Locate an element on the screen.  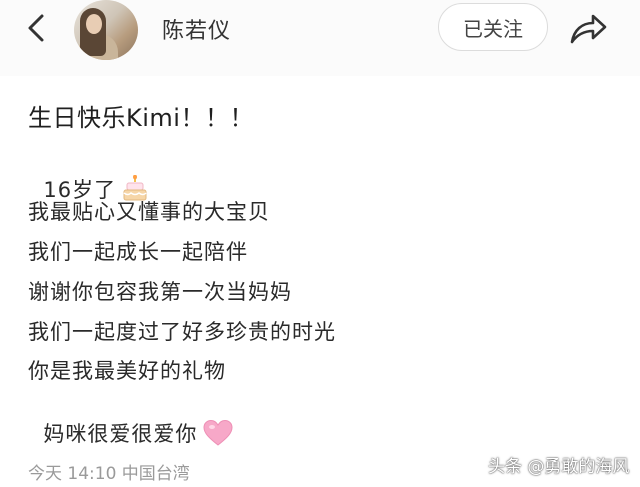
post-line: 我们一起成长一起陪伴 is located at coordinates (138, 252).